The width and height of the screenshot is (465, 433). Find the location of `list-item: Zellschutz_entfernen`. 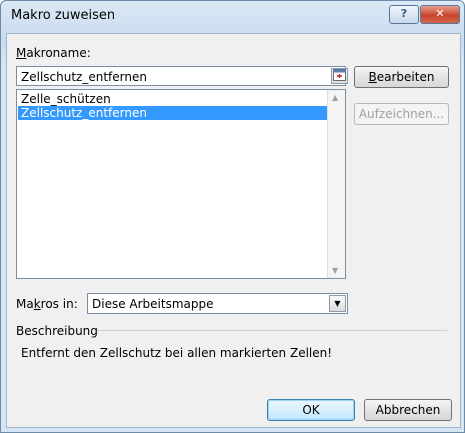

list-item: Zellschutz_entfernen is located at coordinates (173, 113).